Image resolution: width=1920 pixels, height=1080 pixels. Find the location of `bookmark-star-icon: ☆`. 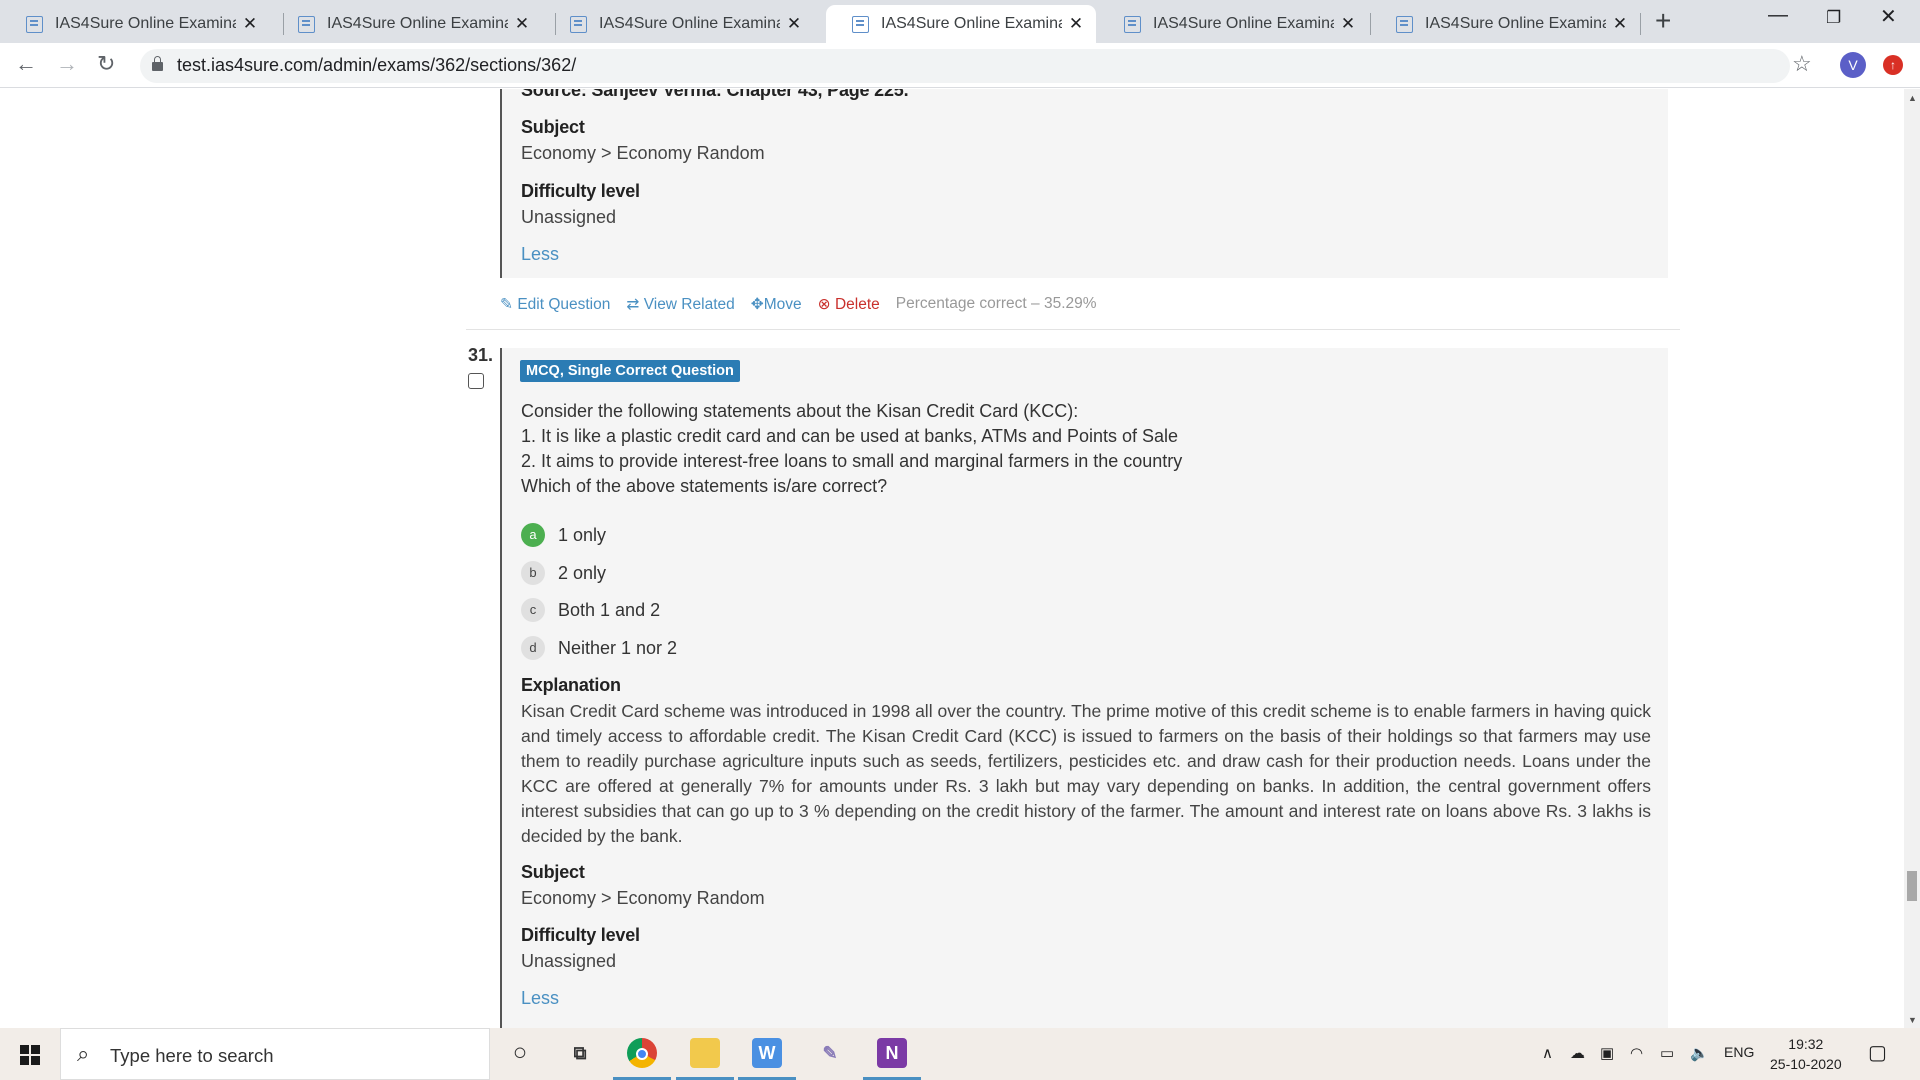

bookmark-star-icon: ☆ is located at coordinates (1802, 64).